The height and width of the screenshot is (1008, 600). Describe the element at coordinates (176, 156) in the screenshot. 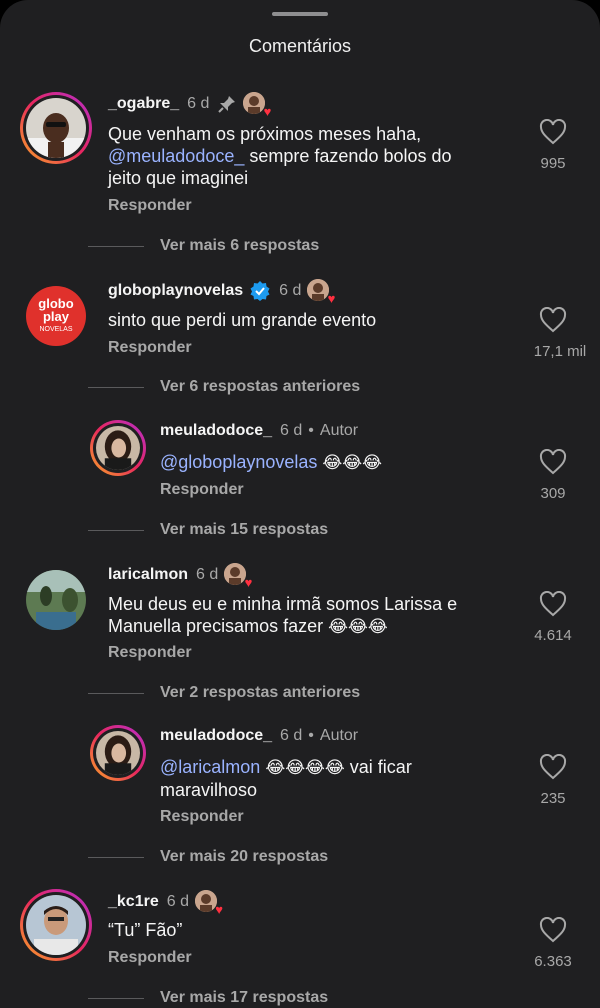

I see `mention-link: @meuladodoce_` at that location.